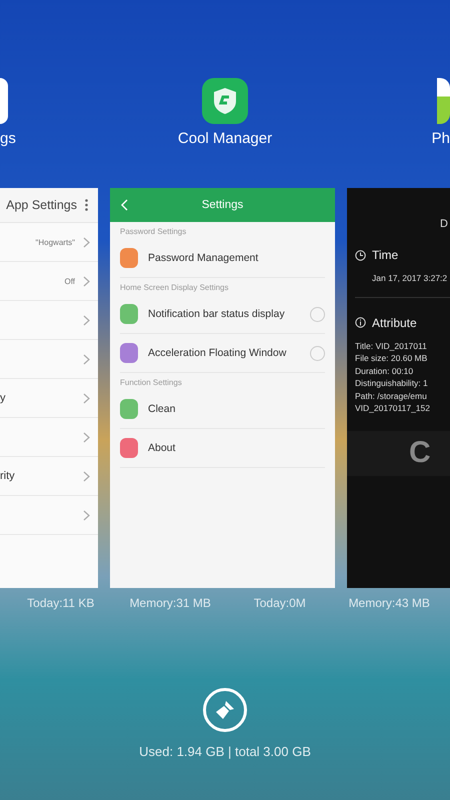 The height and width of the screenshot is (800, 450). Describe the element at coordinates (225, 138) in the screenshot. I see `app-label: Cool Manager` at that location.